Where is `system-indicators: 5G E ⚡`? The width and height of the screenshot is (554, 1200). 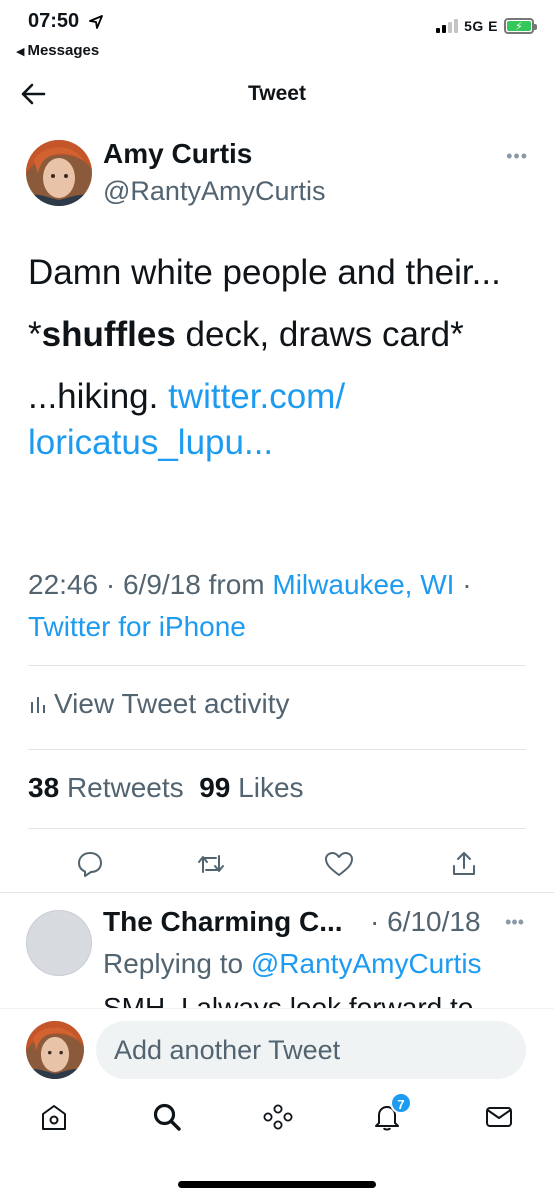 system-indicators: 5G E ⚡ is located at coordinates (486, 26).